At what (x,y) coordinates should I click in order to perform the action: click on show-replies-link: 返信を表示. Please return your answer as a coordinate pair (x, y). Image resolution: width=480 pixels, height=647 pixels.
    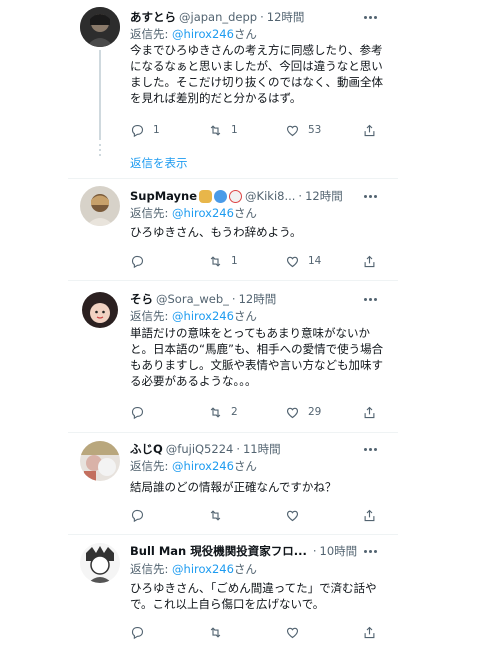
    Looking at the image, I should click on (159, 163).